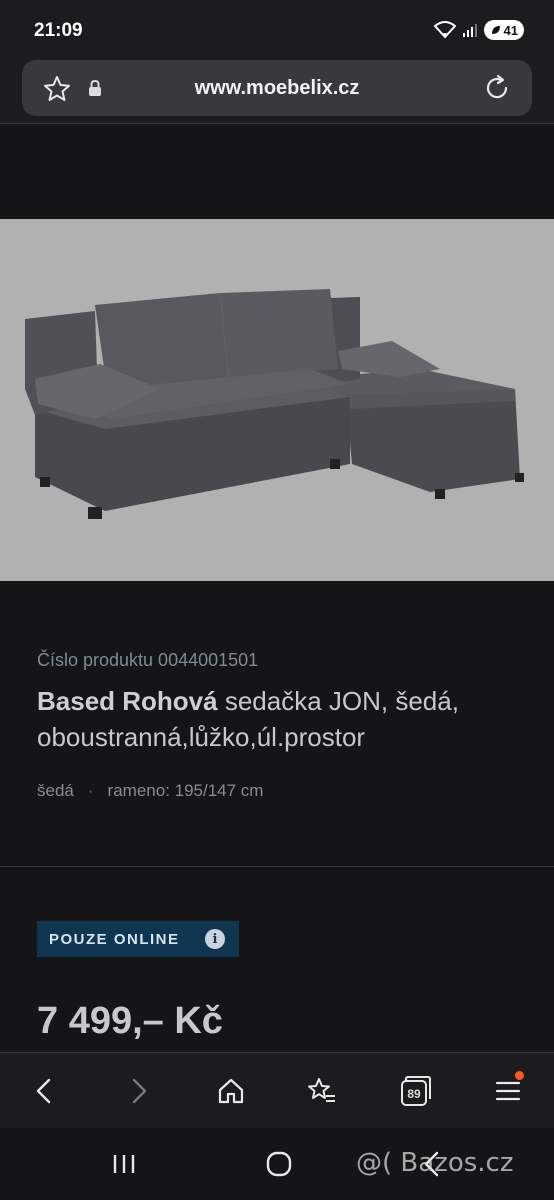  I want to click on notification-dot, so click(519, 1075).